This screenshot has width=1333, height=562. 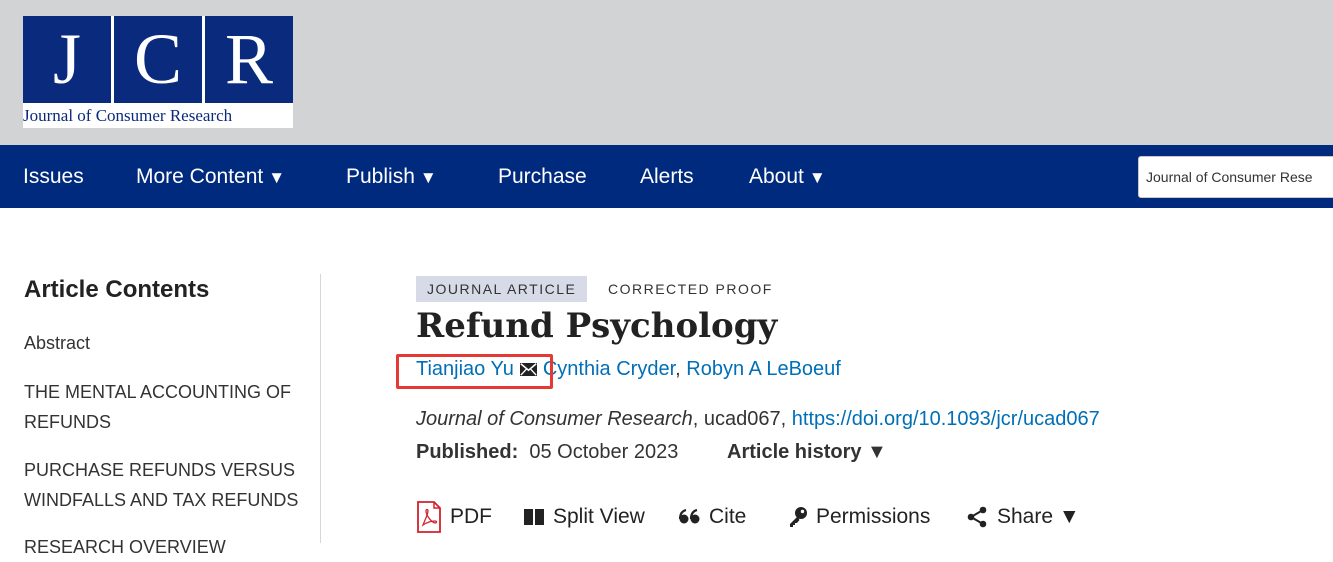 What do you see at coordinates (798, 517) in the screenshot?
I see `key-icon` at bounding box center [798, 517].